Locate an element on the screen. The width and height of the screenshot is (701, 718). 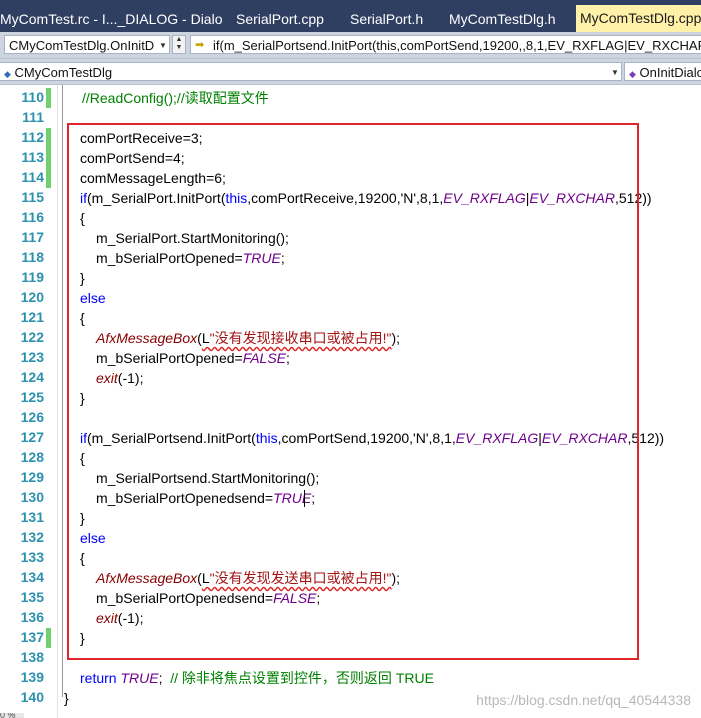
member-icon: ◆ is located at coordinates (632, 74).